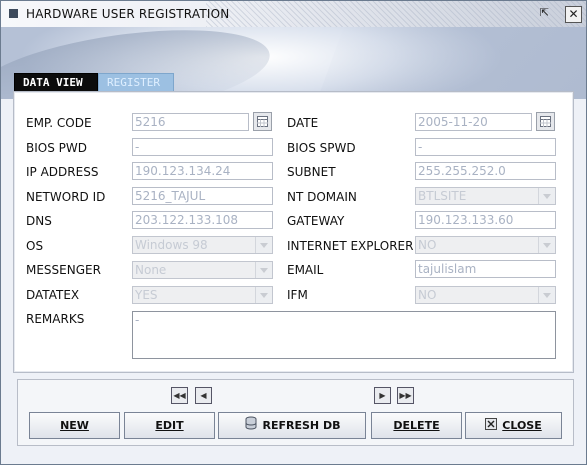 The image size is (587, 465). Describe the element at coordinates (136, 83) in the screenshot. I see `tab-register: REGISTER` at that location.